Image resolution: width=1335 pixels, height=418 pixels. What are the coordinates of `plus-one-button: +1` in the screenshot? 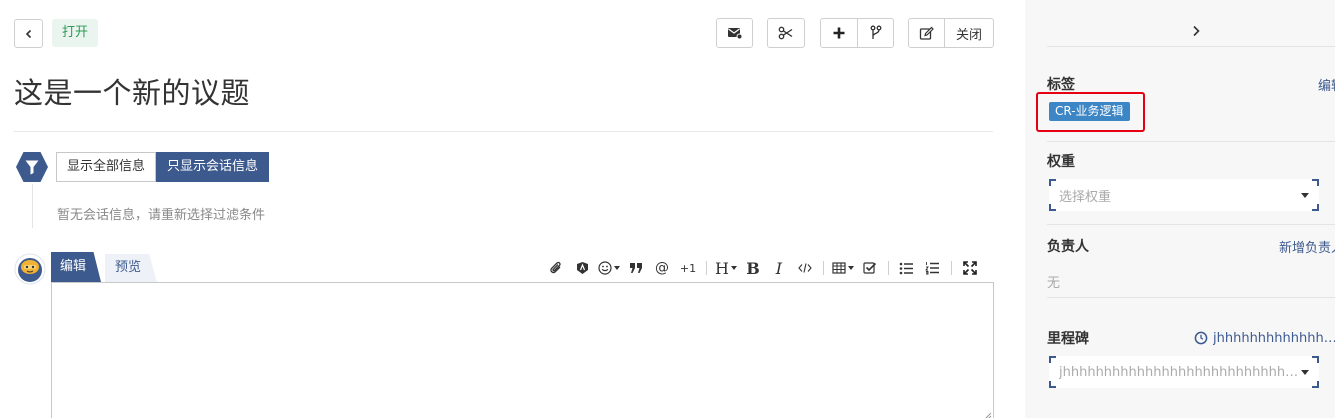 It's located at (688, 268).